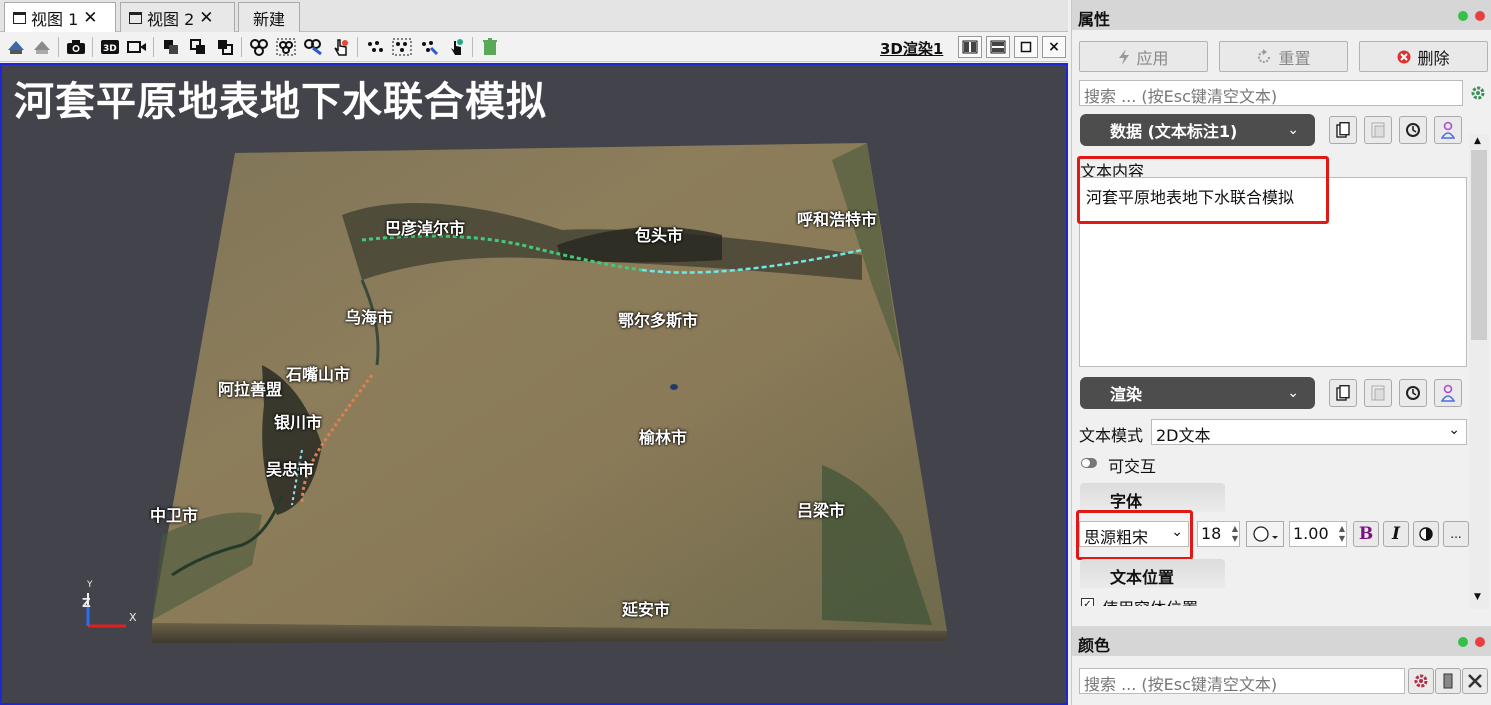  What do you see at coordinates (1270, 598) in the screenshot?
I see `use-window-pos-row: ✓ 使用窗体位置` at bounding box center [1270, 598].